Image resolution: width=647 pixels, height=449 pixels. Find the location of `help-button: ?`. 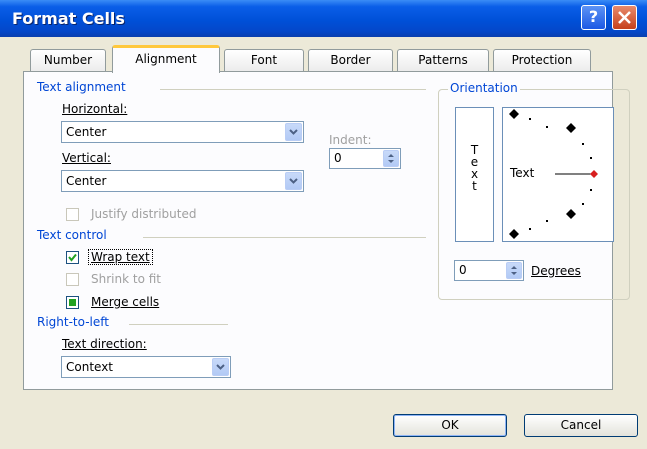

help-button: ? is located at coordinates (593, 17).